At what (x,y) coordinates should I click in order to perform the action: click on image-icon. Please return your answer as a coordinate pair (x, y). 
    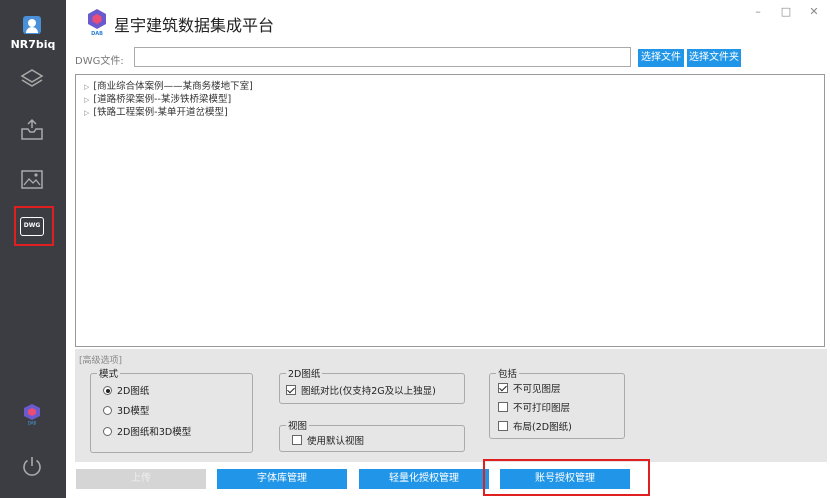
    Looking at the image, I should click on (32, 179).